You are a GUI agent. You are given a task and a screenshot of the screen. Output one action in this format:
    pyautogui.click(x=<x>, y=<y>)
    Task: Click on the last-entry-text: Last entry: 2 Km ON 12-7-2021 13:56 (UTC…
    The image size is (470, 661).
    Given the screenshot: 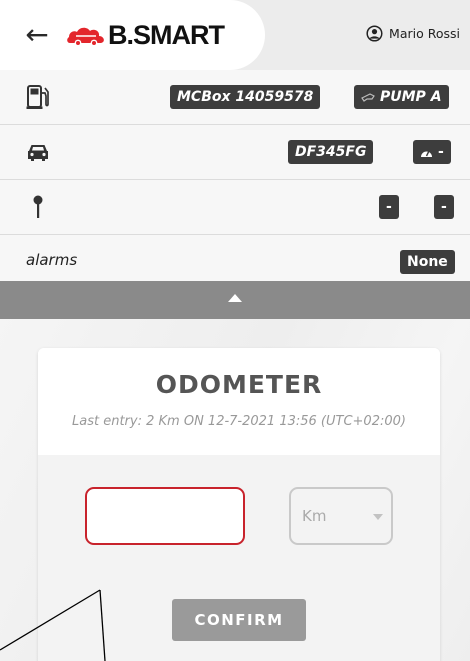 What is the action you would take?
    pyautogui.click(x=239, y=421)
    